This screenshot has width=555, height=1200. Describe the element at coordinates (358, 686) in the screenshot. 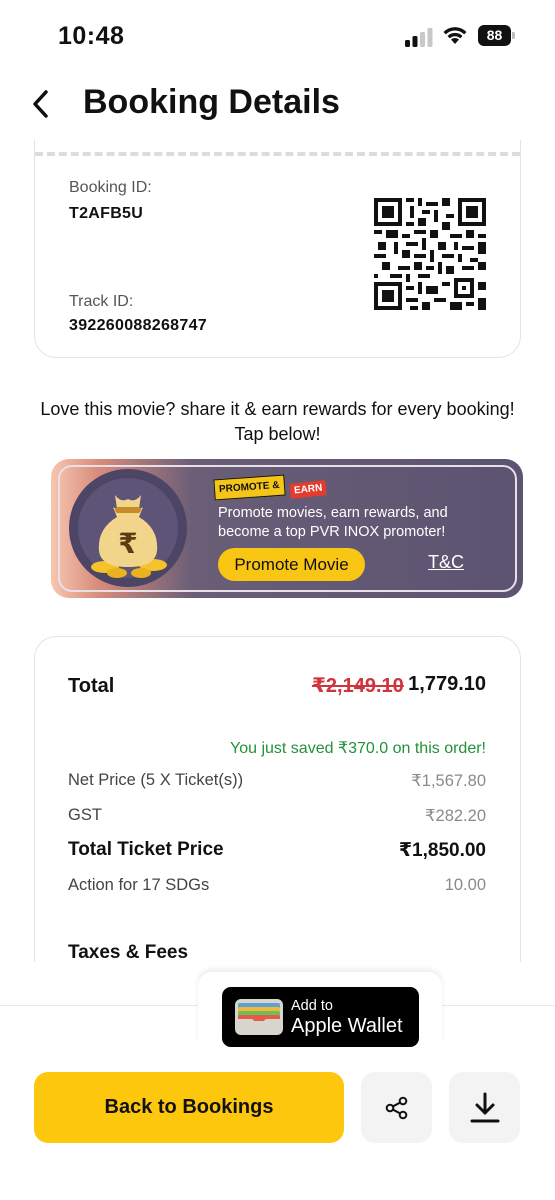

I see `original-total: ₹2,149.10` at that location.